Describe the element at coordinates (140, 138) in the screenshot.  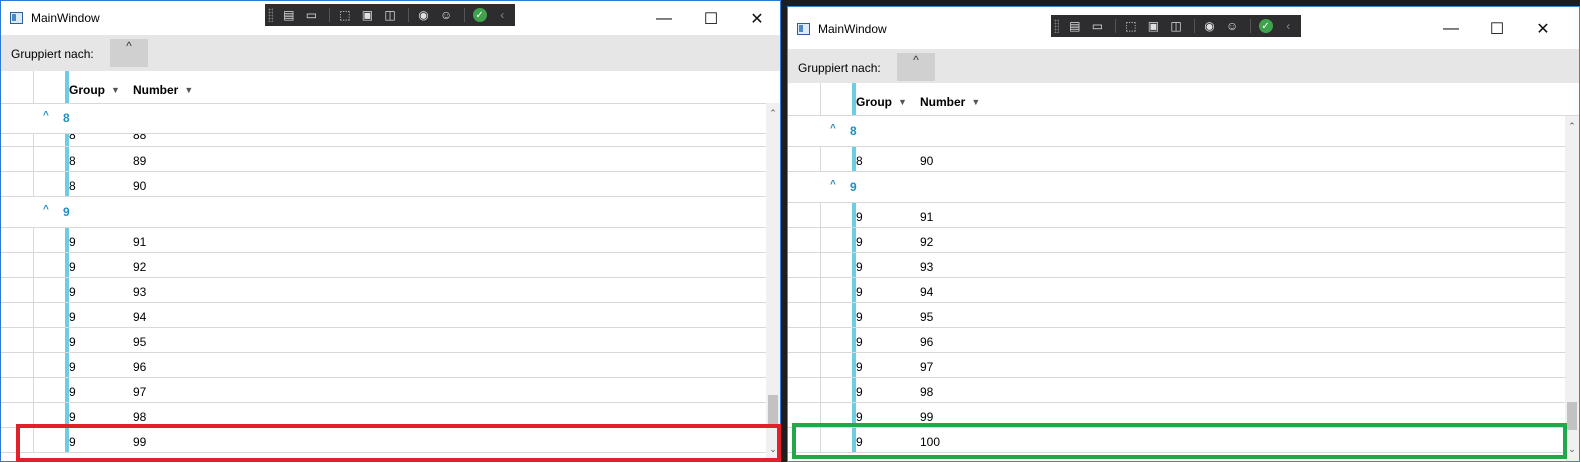
I see `cell-number: 88` at that location.